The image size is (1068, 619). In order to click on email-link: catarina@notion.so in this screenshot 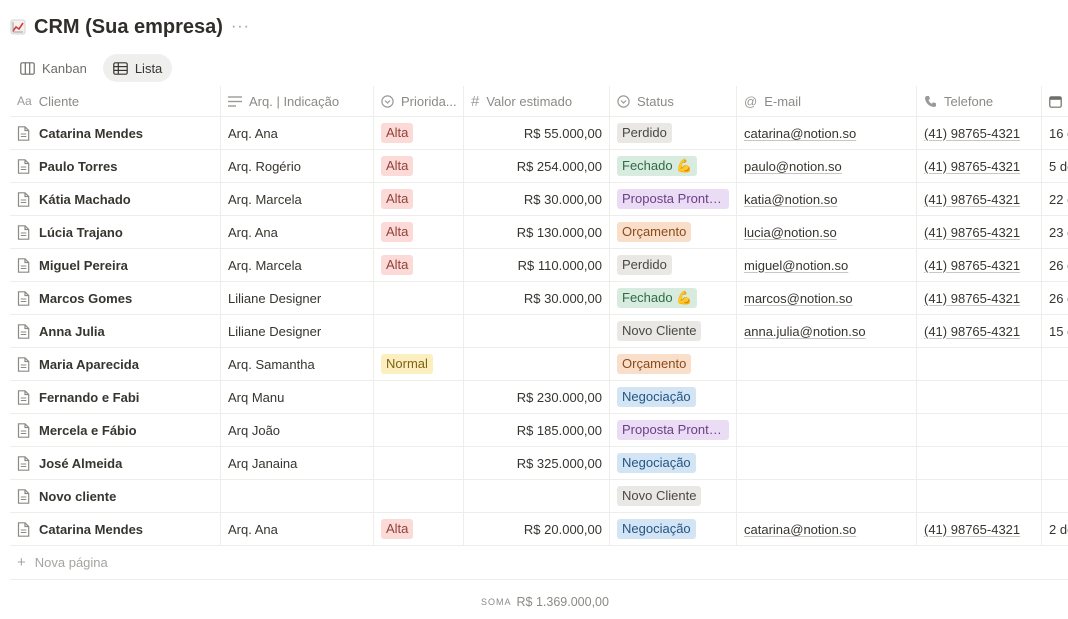, I will do `click(800, 133)`.